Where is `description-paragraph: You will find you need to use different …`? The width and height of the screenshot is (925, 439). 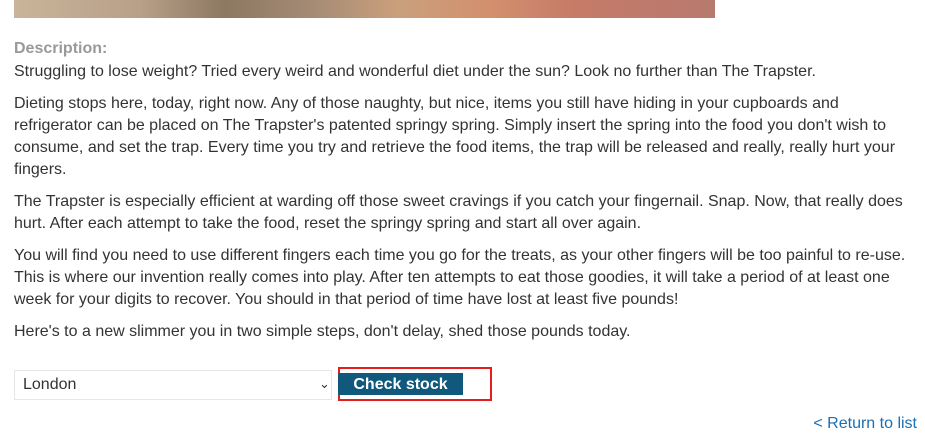 description-paragraph: You will find you need to use different … is located at coordinates (460, 277).